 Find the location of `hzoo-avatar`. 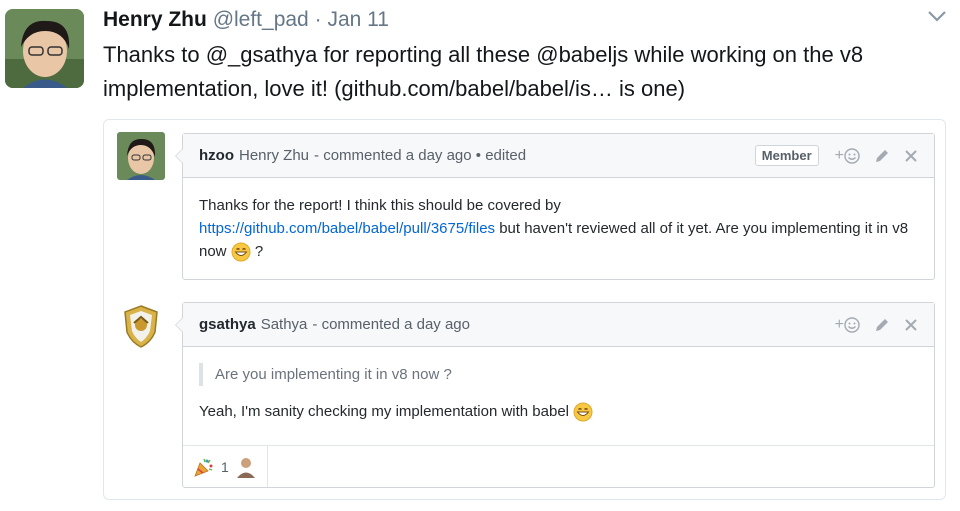

hzoo-avatar is located at coordinates (141, 156).